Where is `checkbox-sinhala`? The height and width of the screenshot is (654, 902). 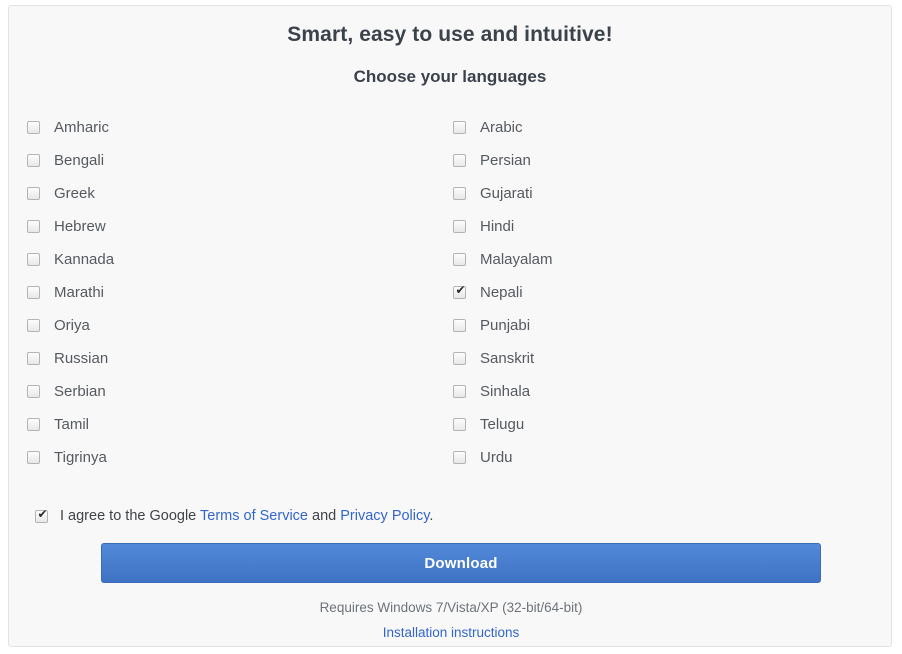
checkbox-sinhala is located at coordinates (459, 391).